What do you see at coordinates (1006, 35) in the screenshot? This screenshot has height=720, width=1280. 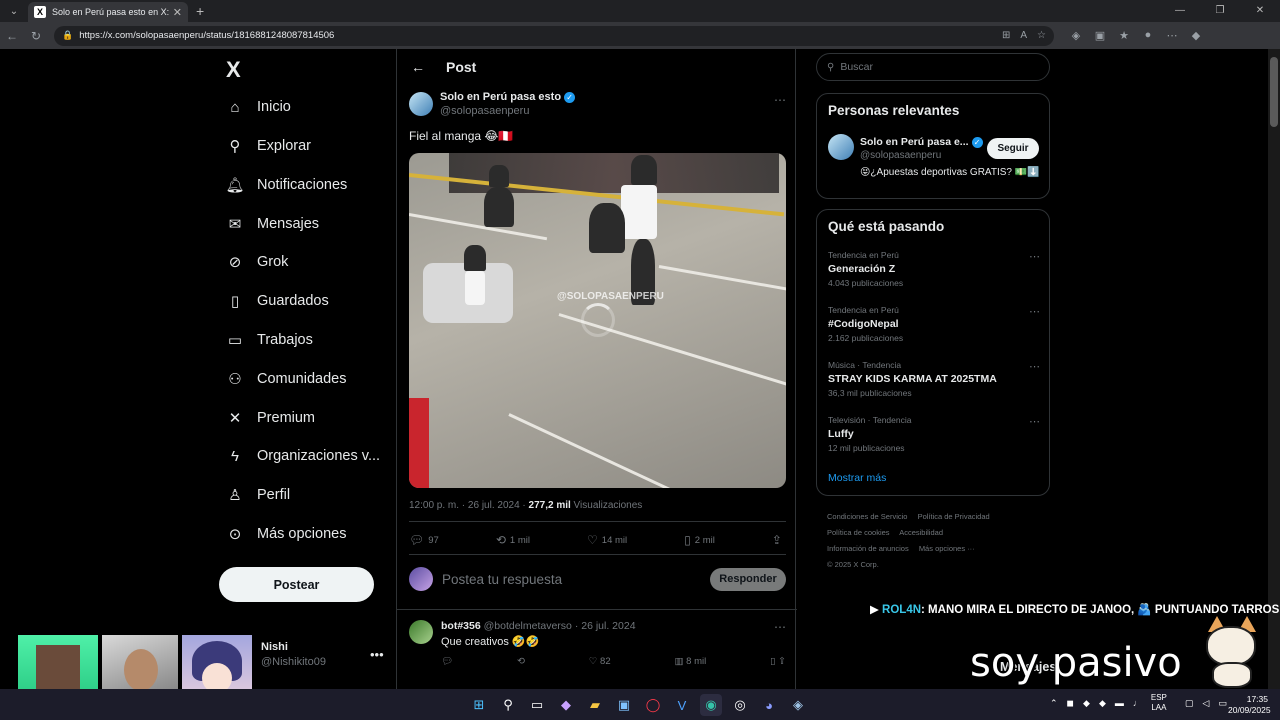 I see `apps-icon: ⊞` at bounding box center [1006, 35].